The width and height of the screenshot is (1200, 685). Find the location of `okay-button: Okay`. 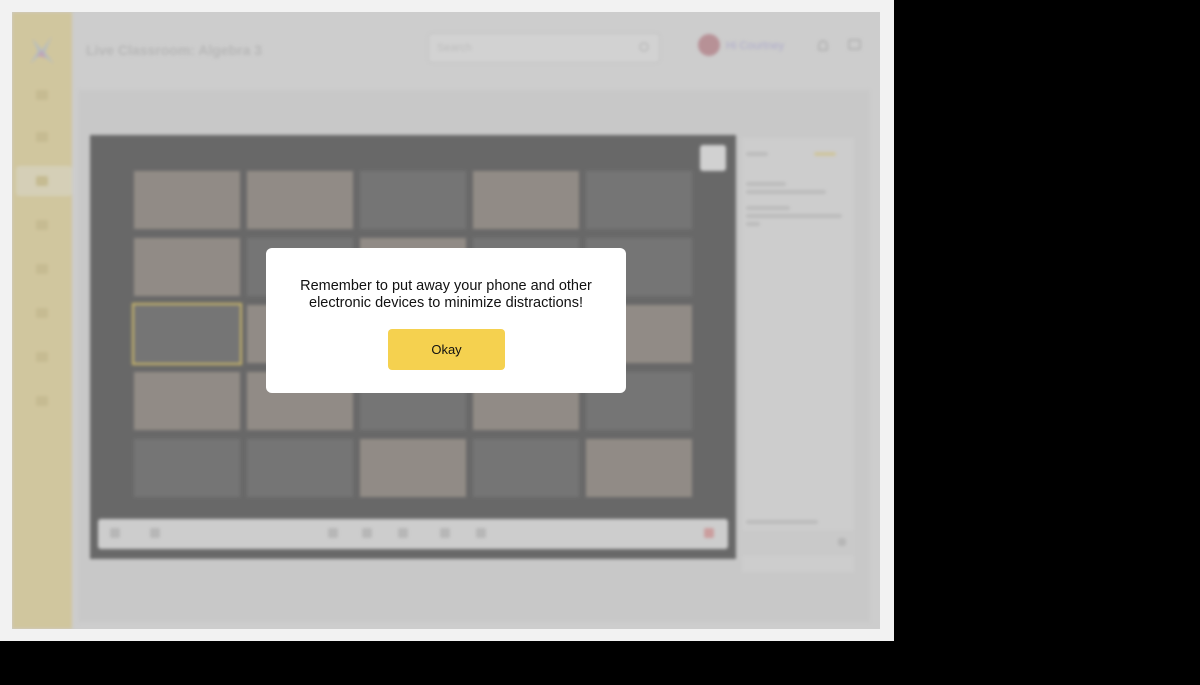

okay-button: Okay is located at coordinates (446, 349).